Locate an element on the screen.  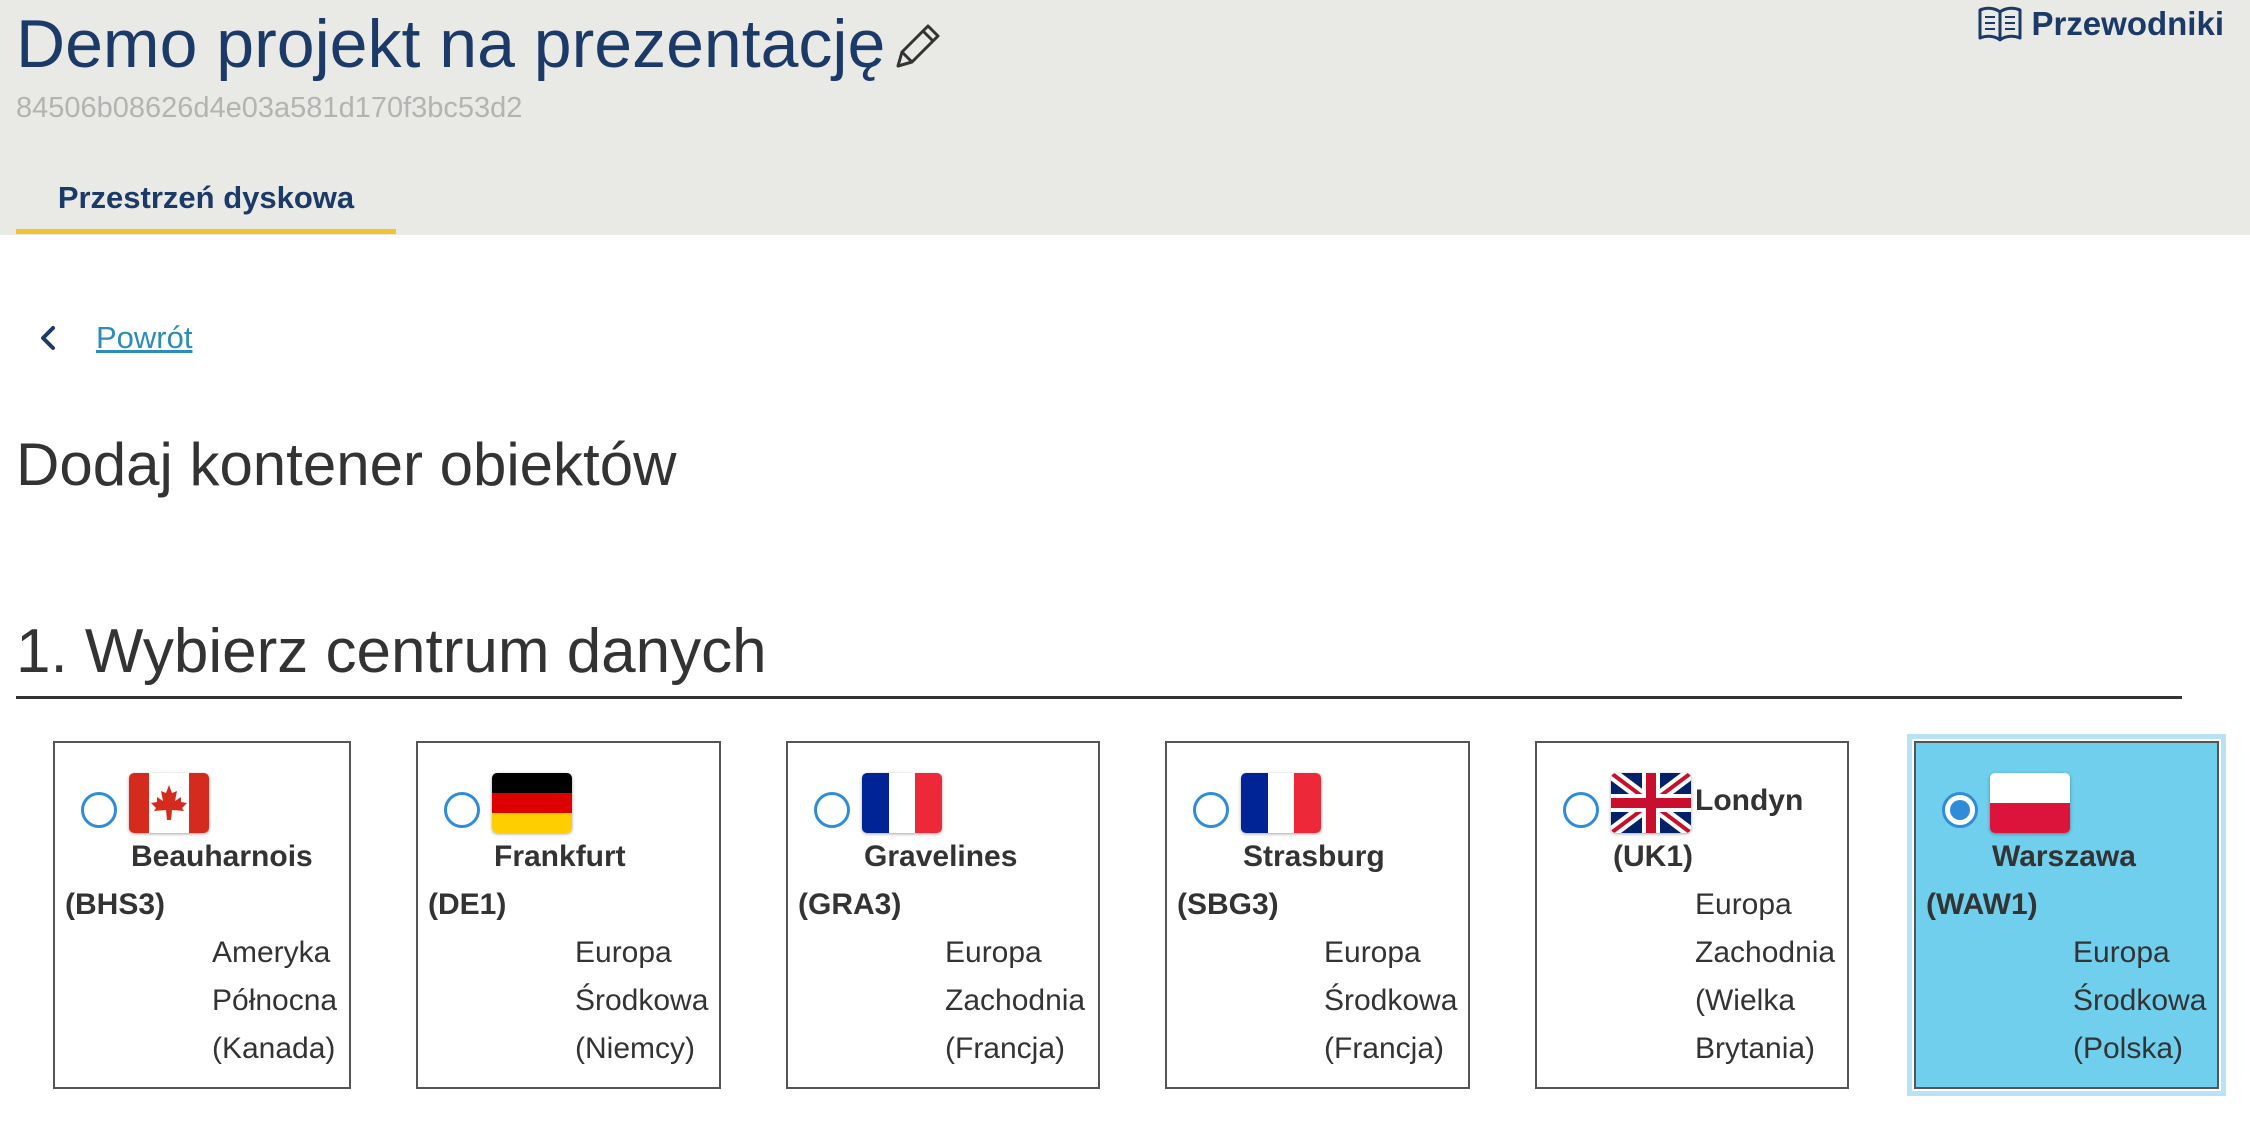
datacenter-code: (UK1) is located at coordinates (1653, 856).